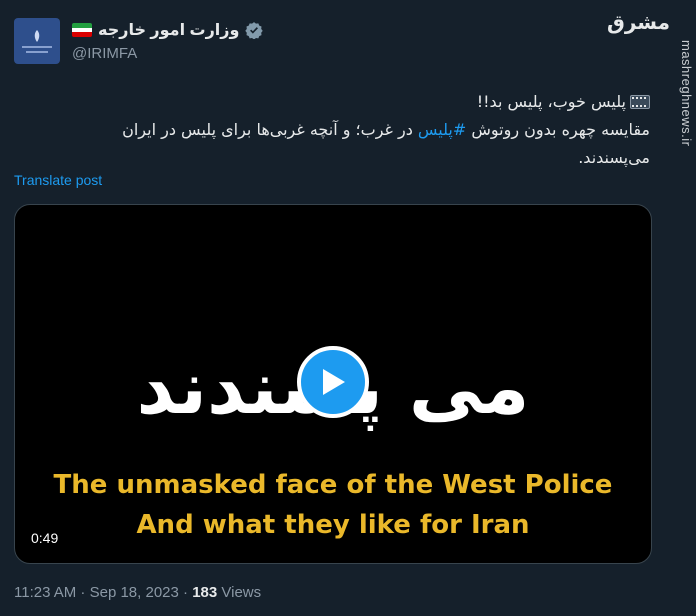 The image size is (696, 616). Describe the element at coordinates (134, 592) in the screenshot. I see `tweet-date: Sep 18, 2023` at that location.